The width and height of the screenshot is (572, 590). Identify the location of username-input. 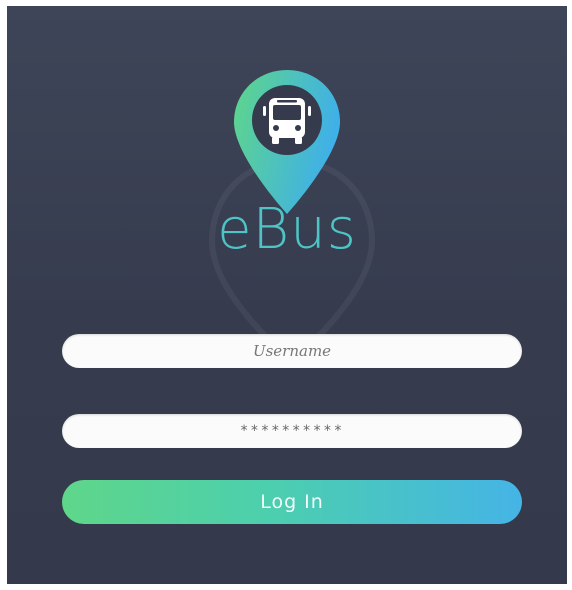
(292, 351).